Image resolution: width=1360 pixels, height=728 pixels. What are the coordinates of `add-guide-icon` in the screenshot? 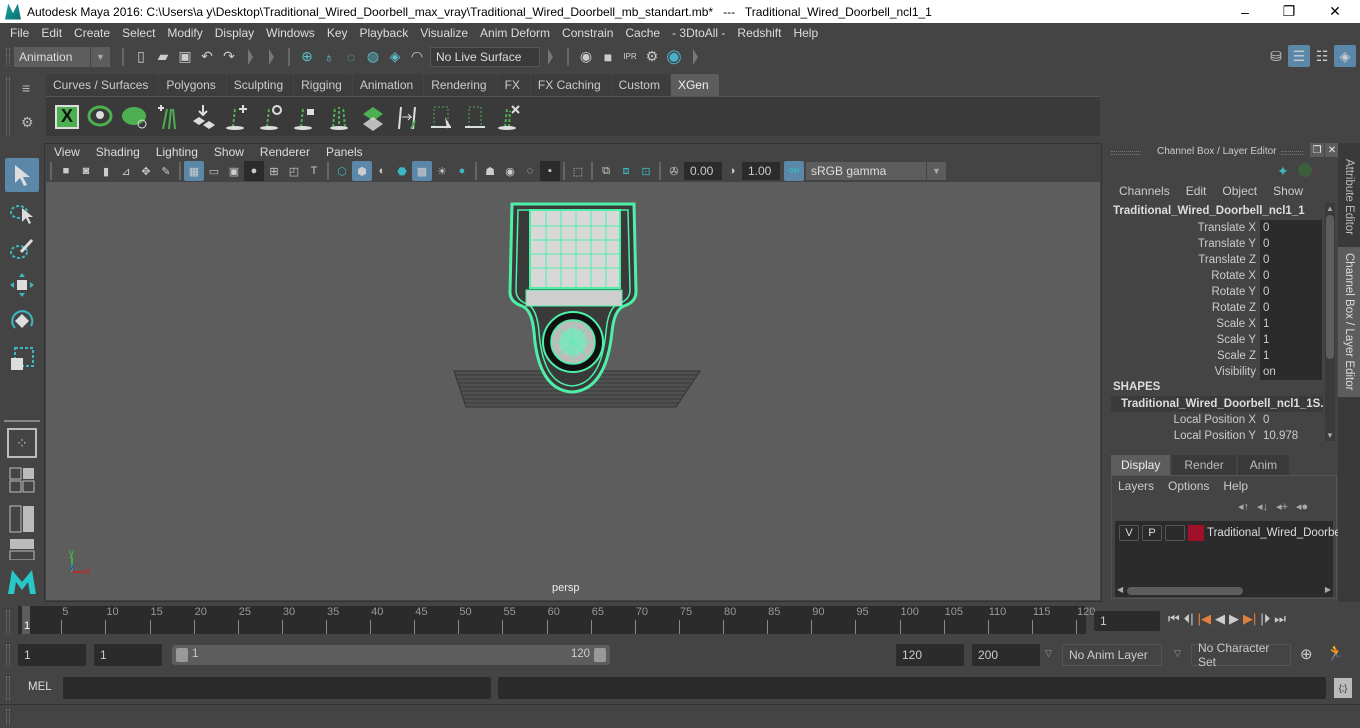 It's located at (169, 117).